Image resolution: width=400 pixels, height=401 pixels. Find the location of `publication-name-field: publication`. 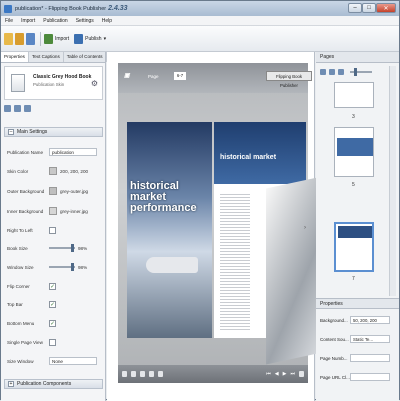

publication-name-field: publication is located at coordinates (73, 152).